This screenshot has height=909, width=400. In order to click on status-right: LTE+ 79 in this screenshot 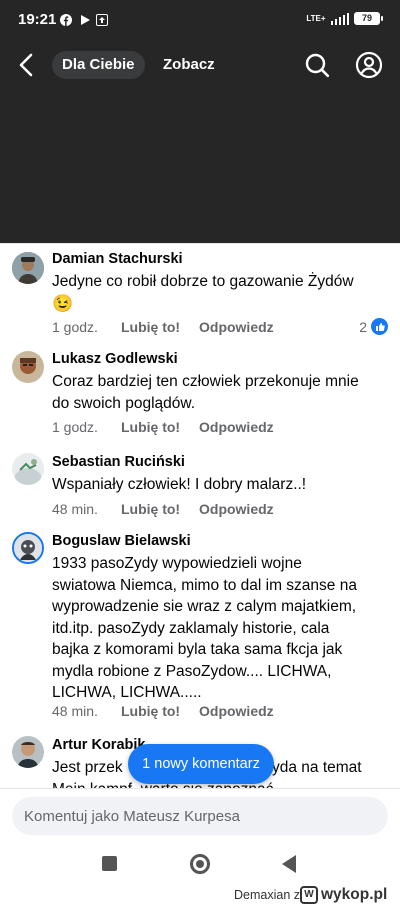, I will do `click(344, 18)`.